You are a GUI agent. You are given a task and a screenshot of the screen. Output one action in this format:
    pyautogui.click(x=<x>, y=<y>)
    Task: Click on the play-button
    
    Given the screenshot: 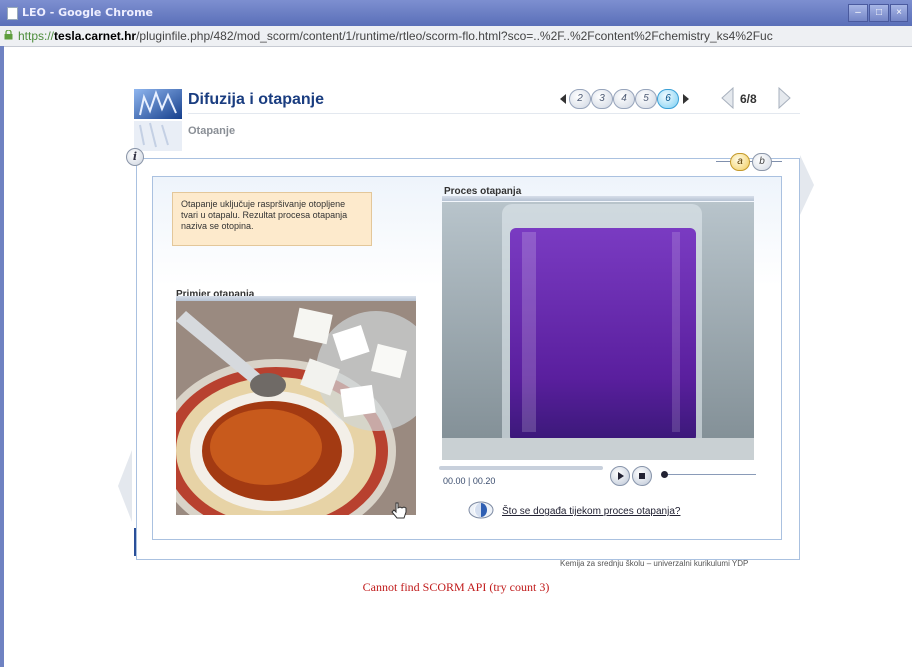 What is the action you would take?
    pyautogui.click(x=620, y=476)
    